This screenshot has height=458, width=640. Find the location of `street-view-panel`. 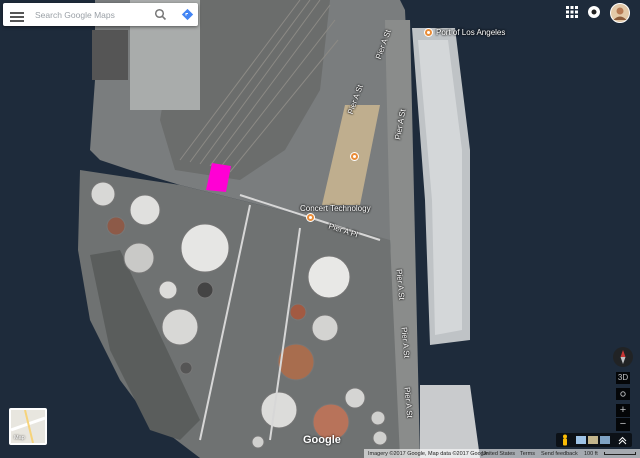

street-view-panel is located at coordinates (594, 440).